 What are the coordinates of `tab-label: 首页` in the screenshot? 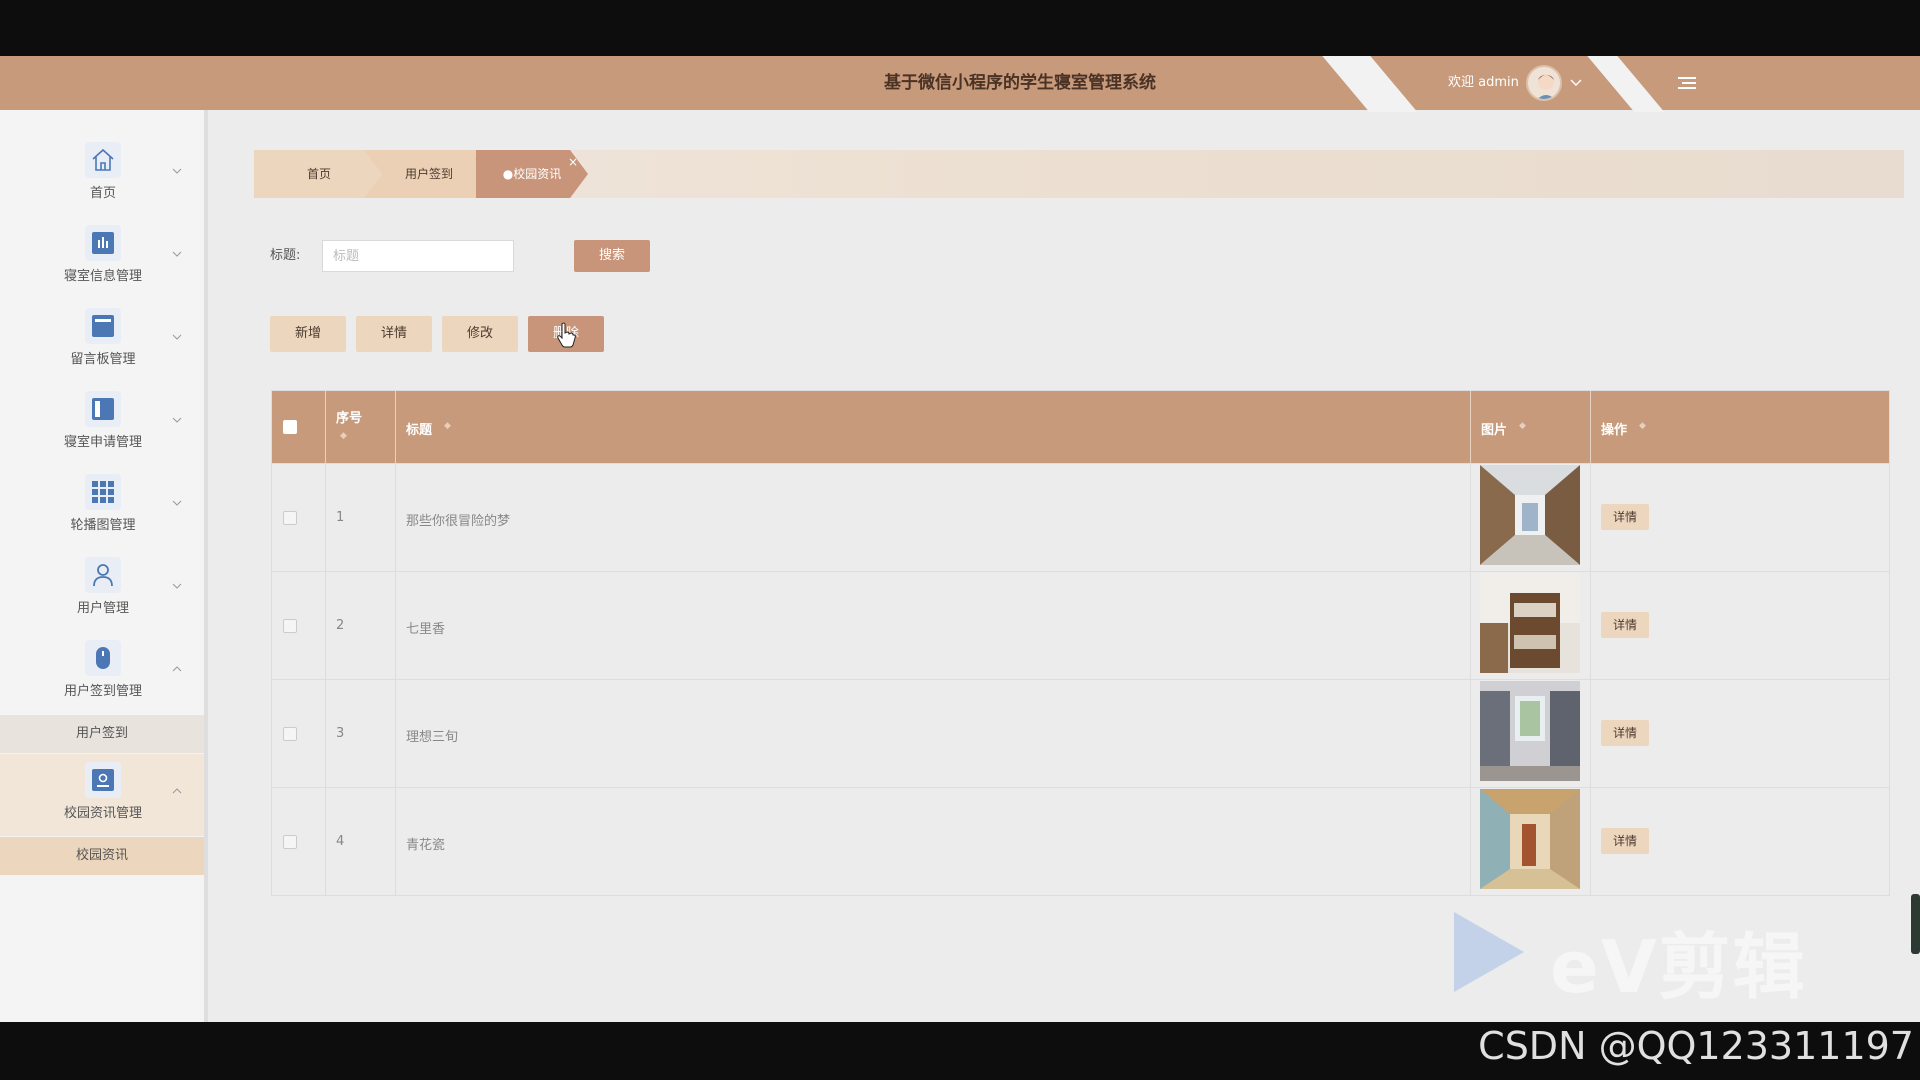 It's located at (318, 174).